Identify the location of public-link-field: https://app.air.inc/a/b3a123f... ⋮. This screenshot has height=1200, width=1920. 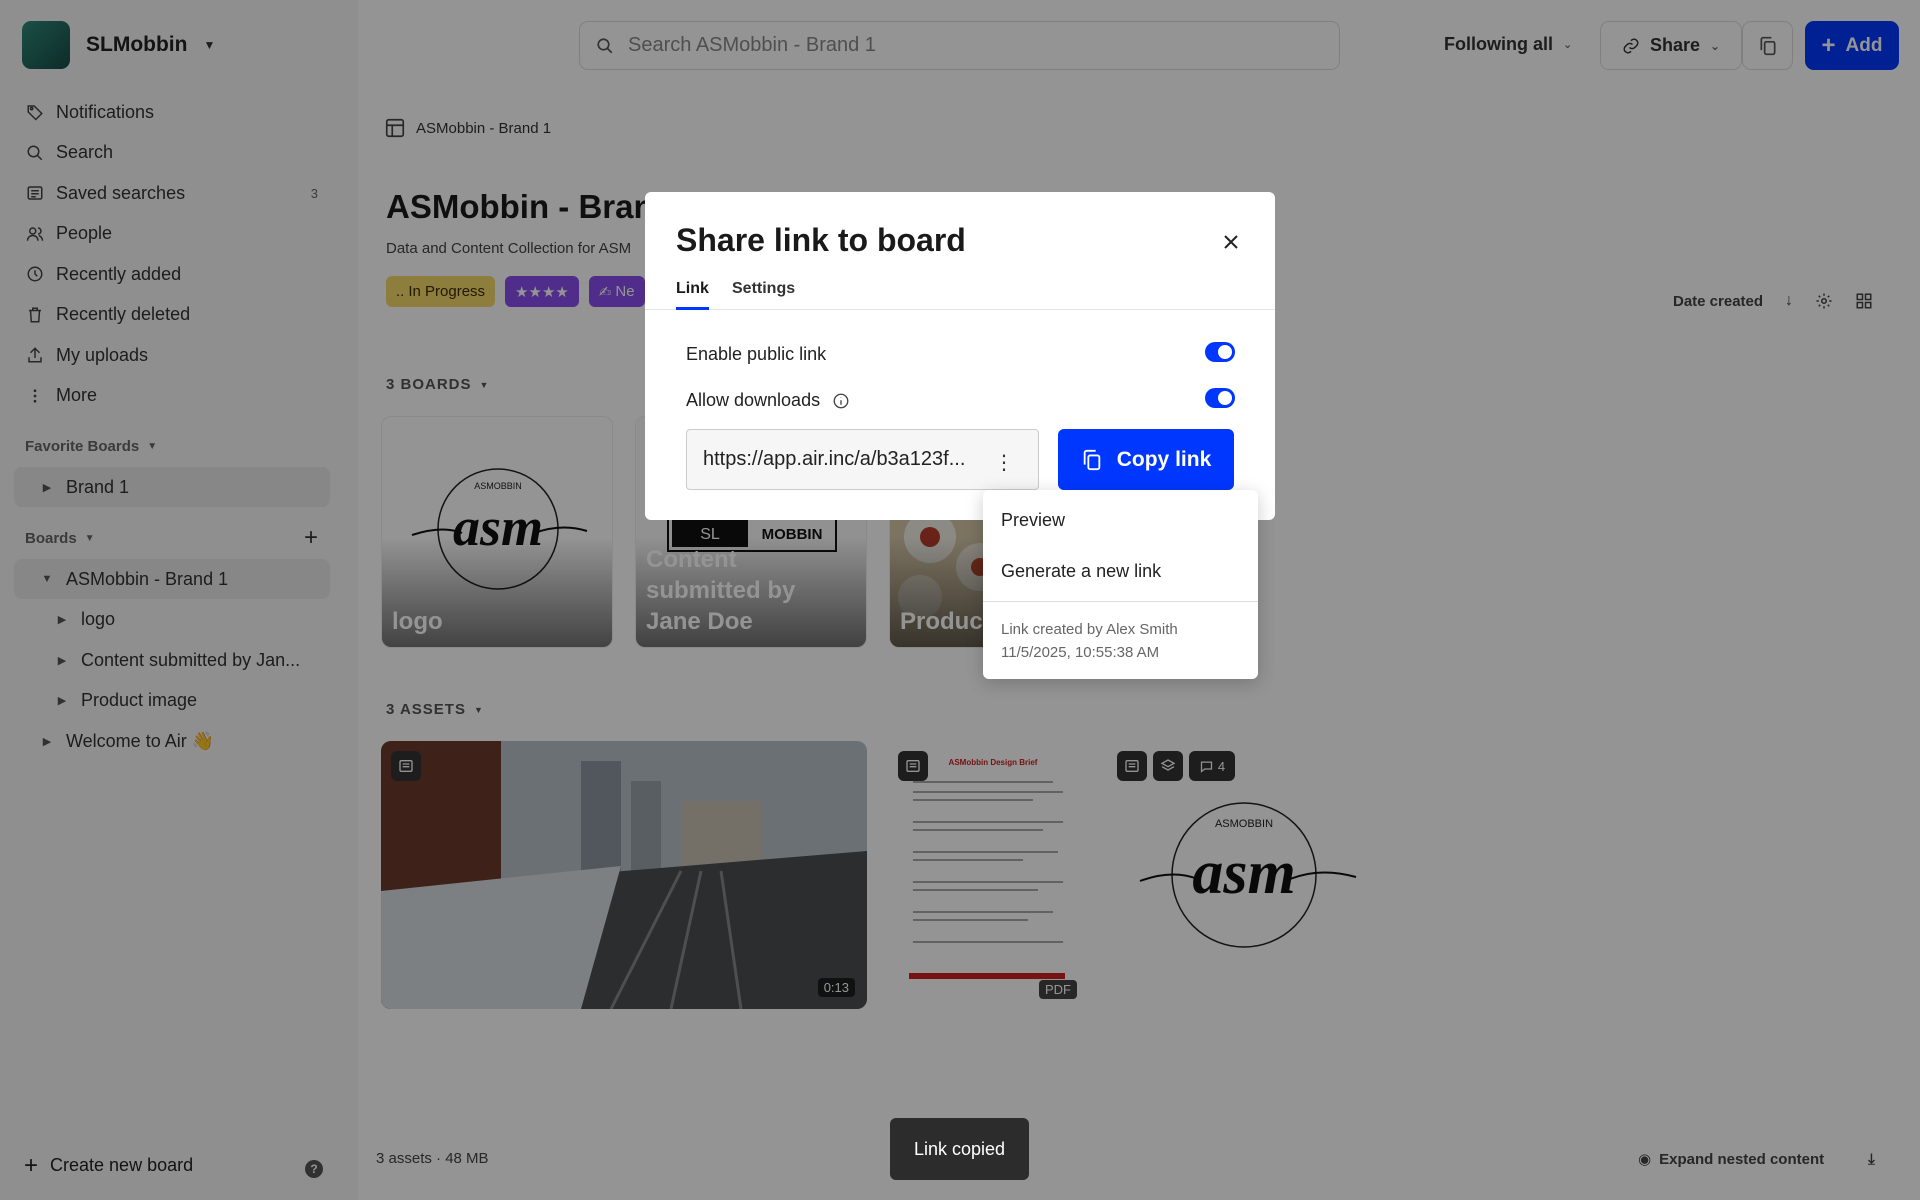
(862, 459).